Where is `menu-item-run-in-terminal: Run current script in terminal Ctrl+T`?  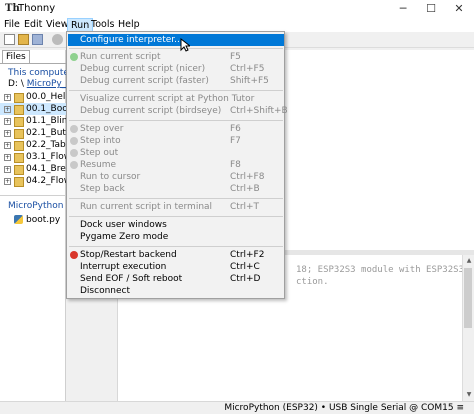
menu-item-run-in-terminal: Run current script in terminal Ctrl+T is located at coordinates (176, 207).